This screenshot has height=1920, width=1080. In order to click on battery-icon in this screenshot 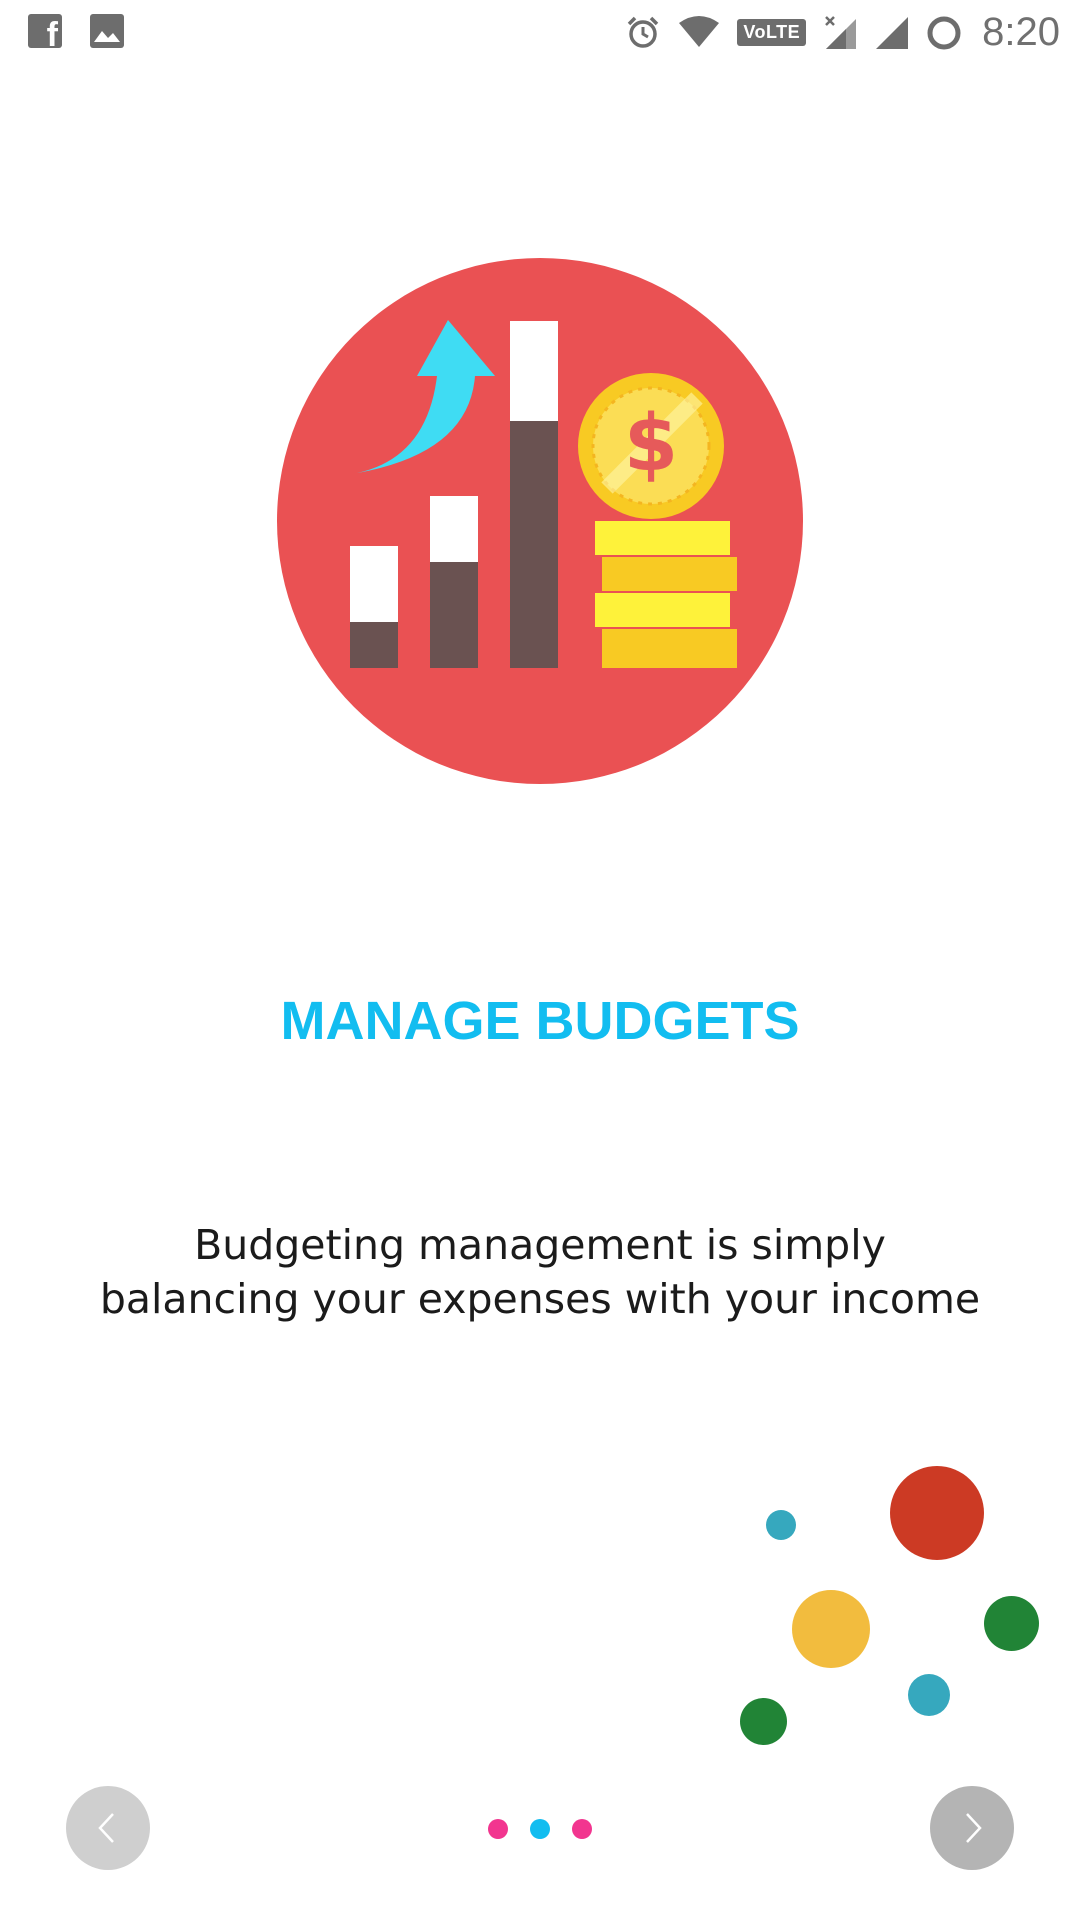, I will do `click(944, 32)`.